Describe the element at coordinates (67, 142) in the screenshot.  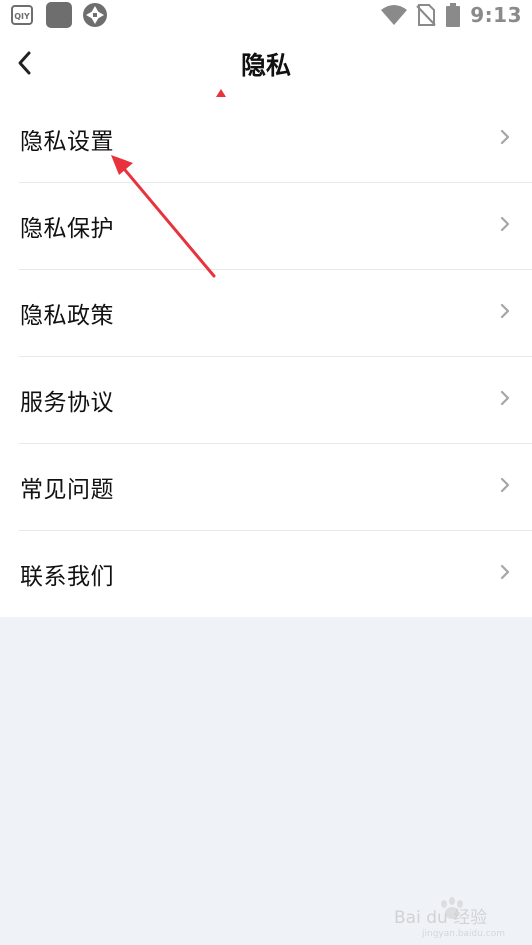
I see `menu-item-label: 隐私设置` at that location.